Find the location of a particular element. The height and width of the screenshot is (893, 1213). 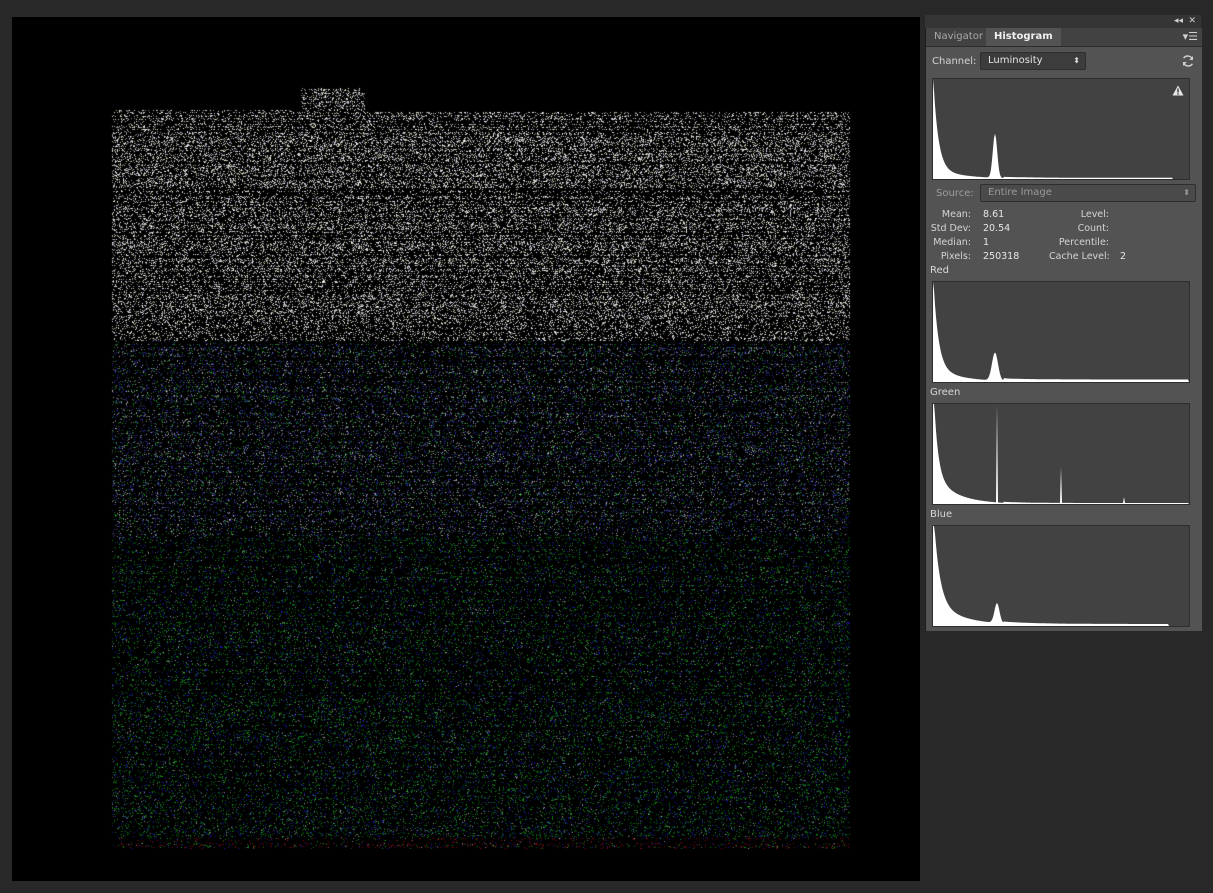

panel-tabbar: Navigator Histogram ▾☰ is located at coordinates (1064, 37).